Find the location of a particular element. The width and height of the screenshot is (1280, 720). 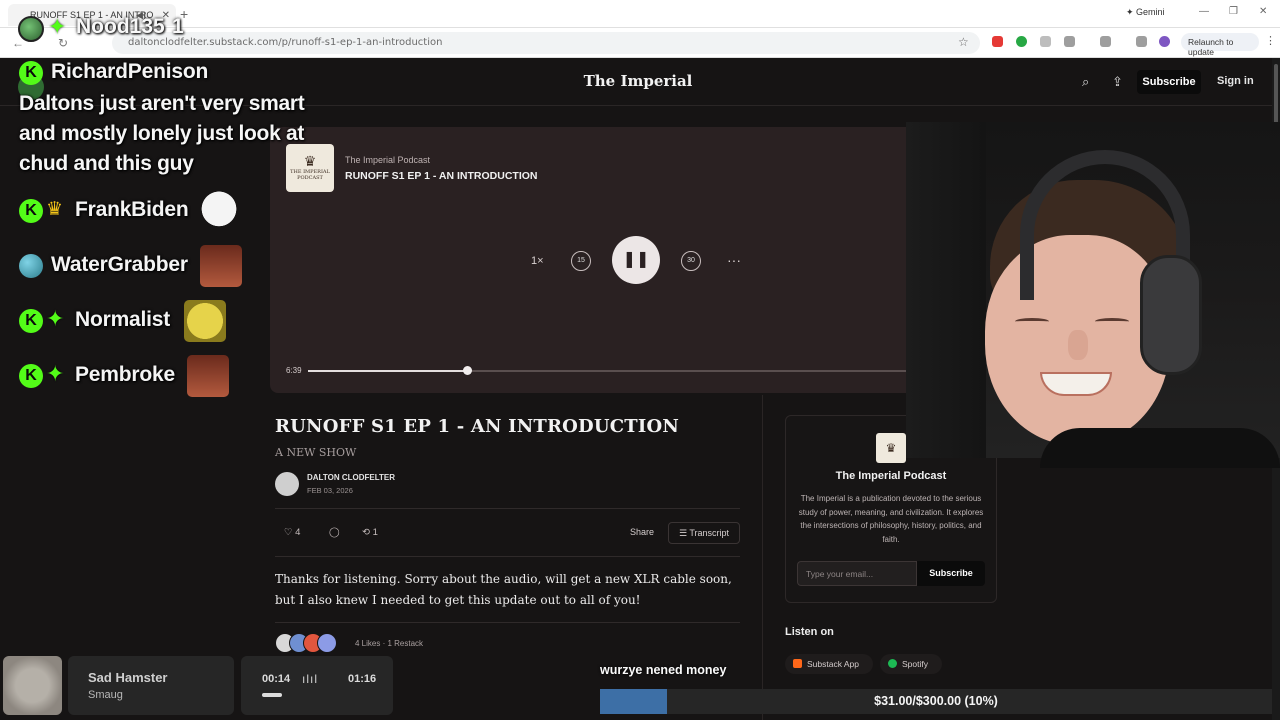

screenshot-icon is located at coordinates (1105, 41).